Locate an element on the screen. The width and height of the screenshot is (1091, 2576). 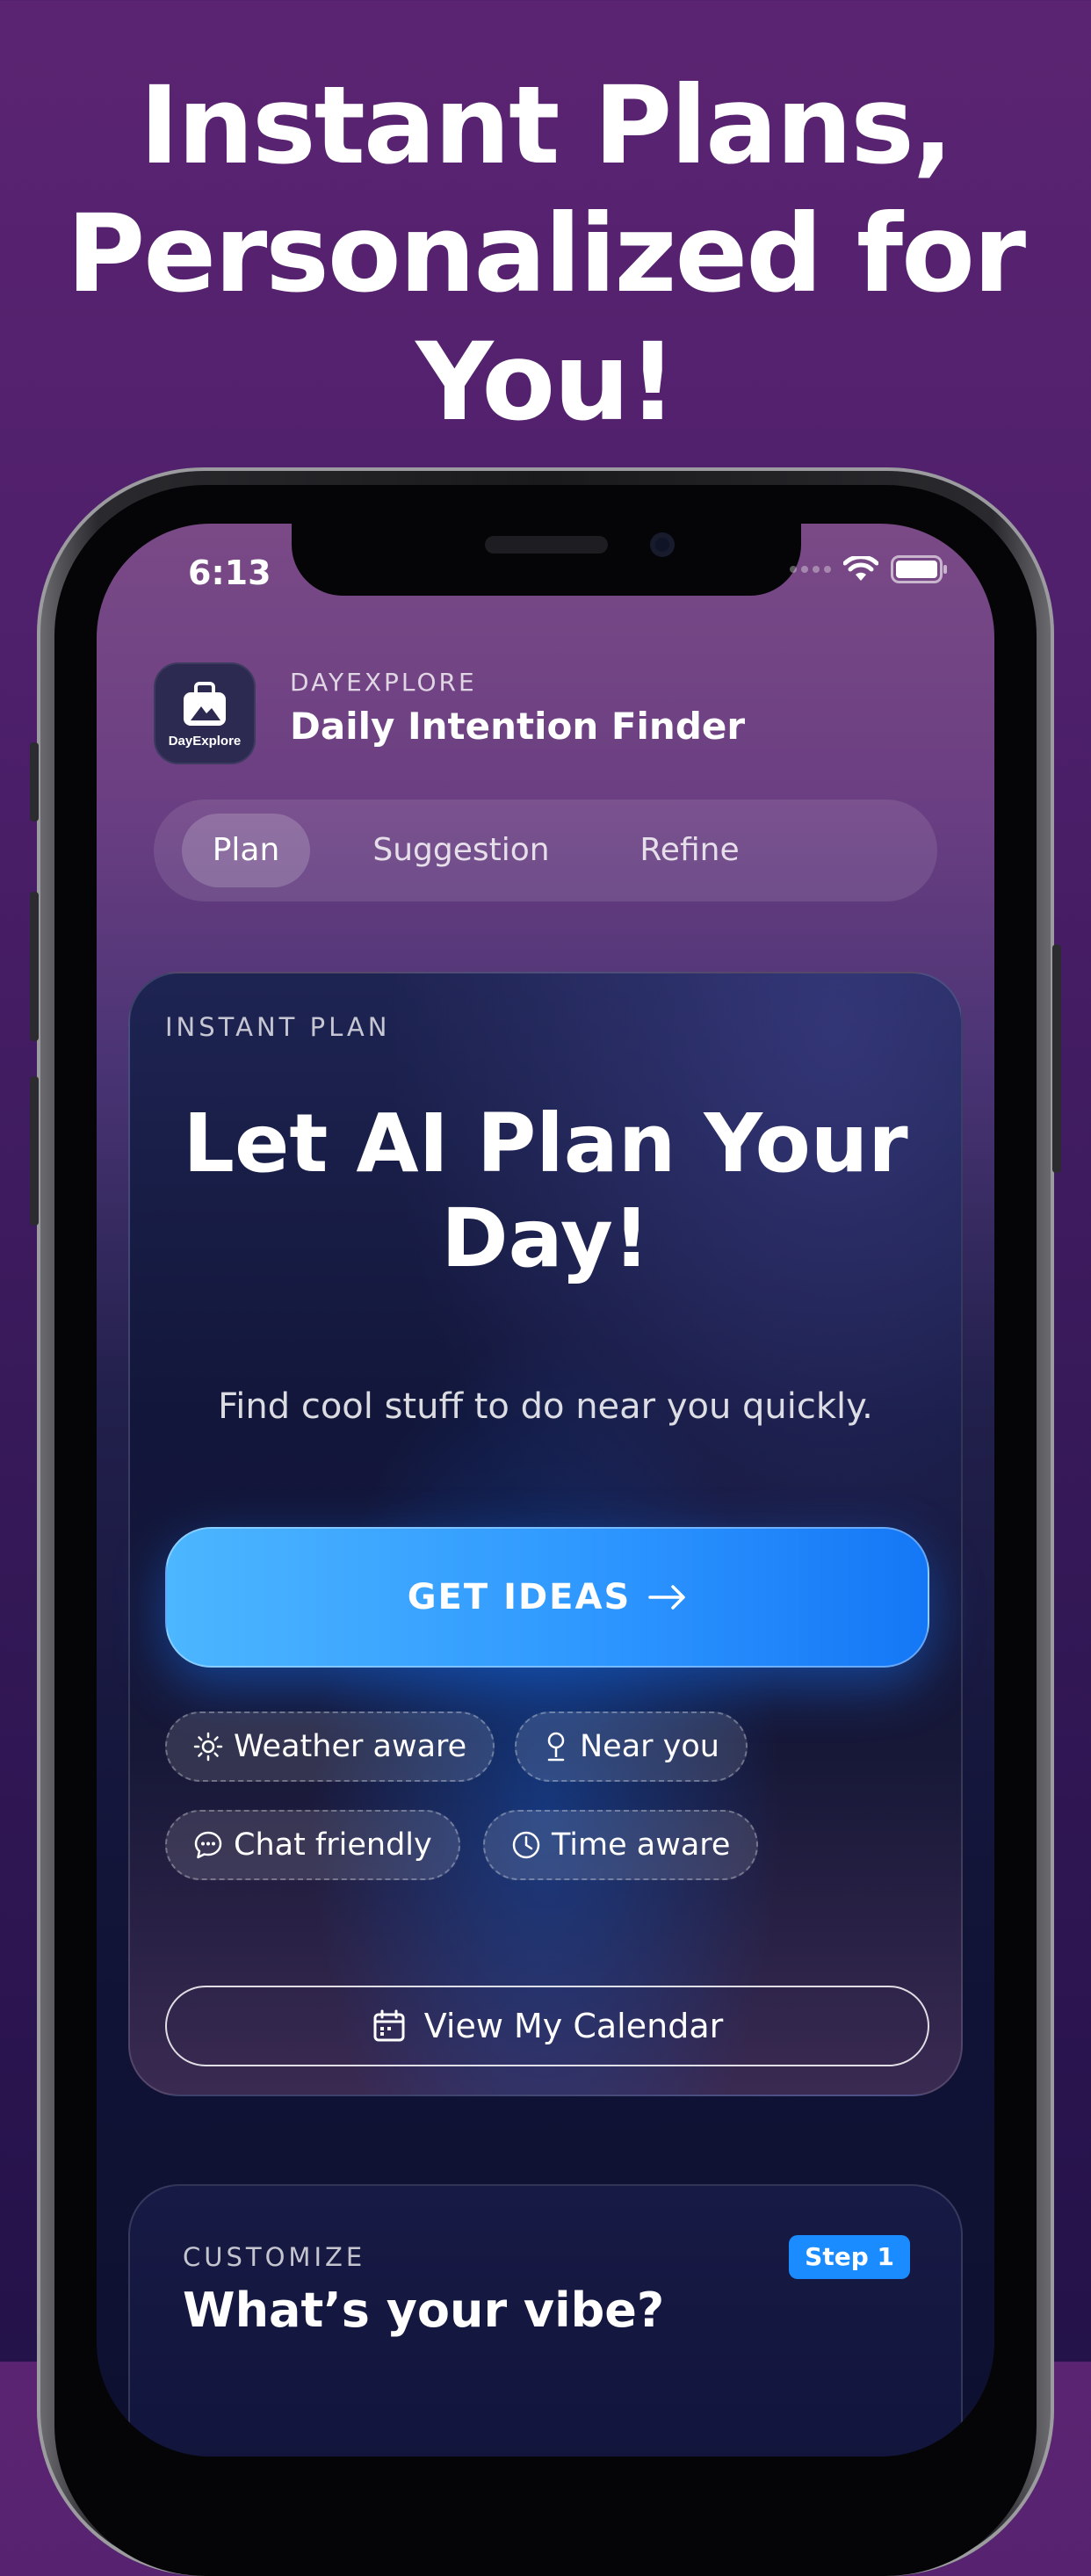
chip-label: Near you is located at coordinates (649, 1746).